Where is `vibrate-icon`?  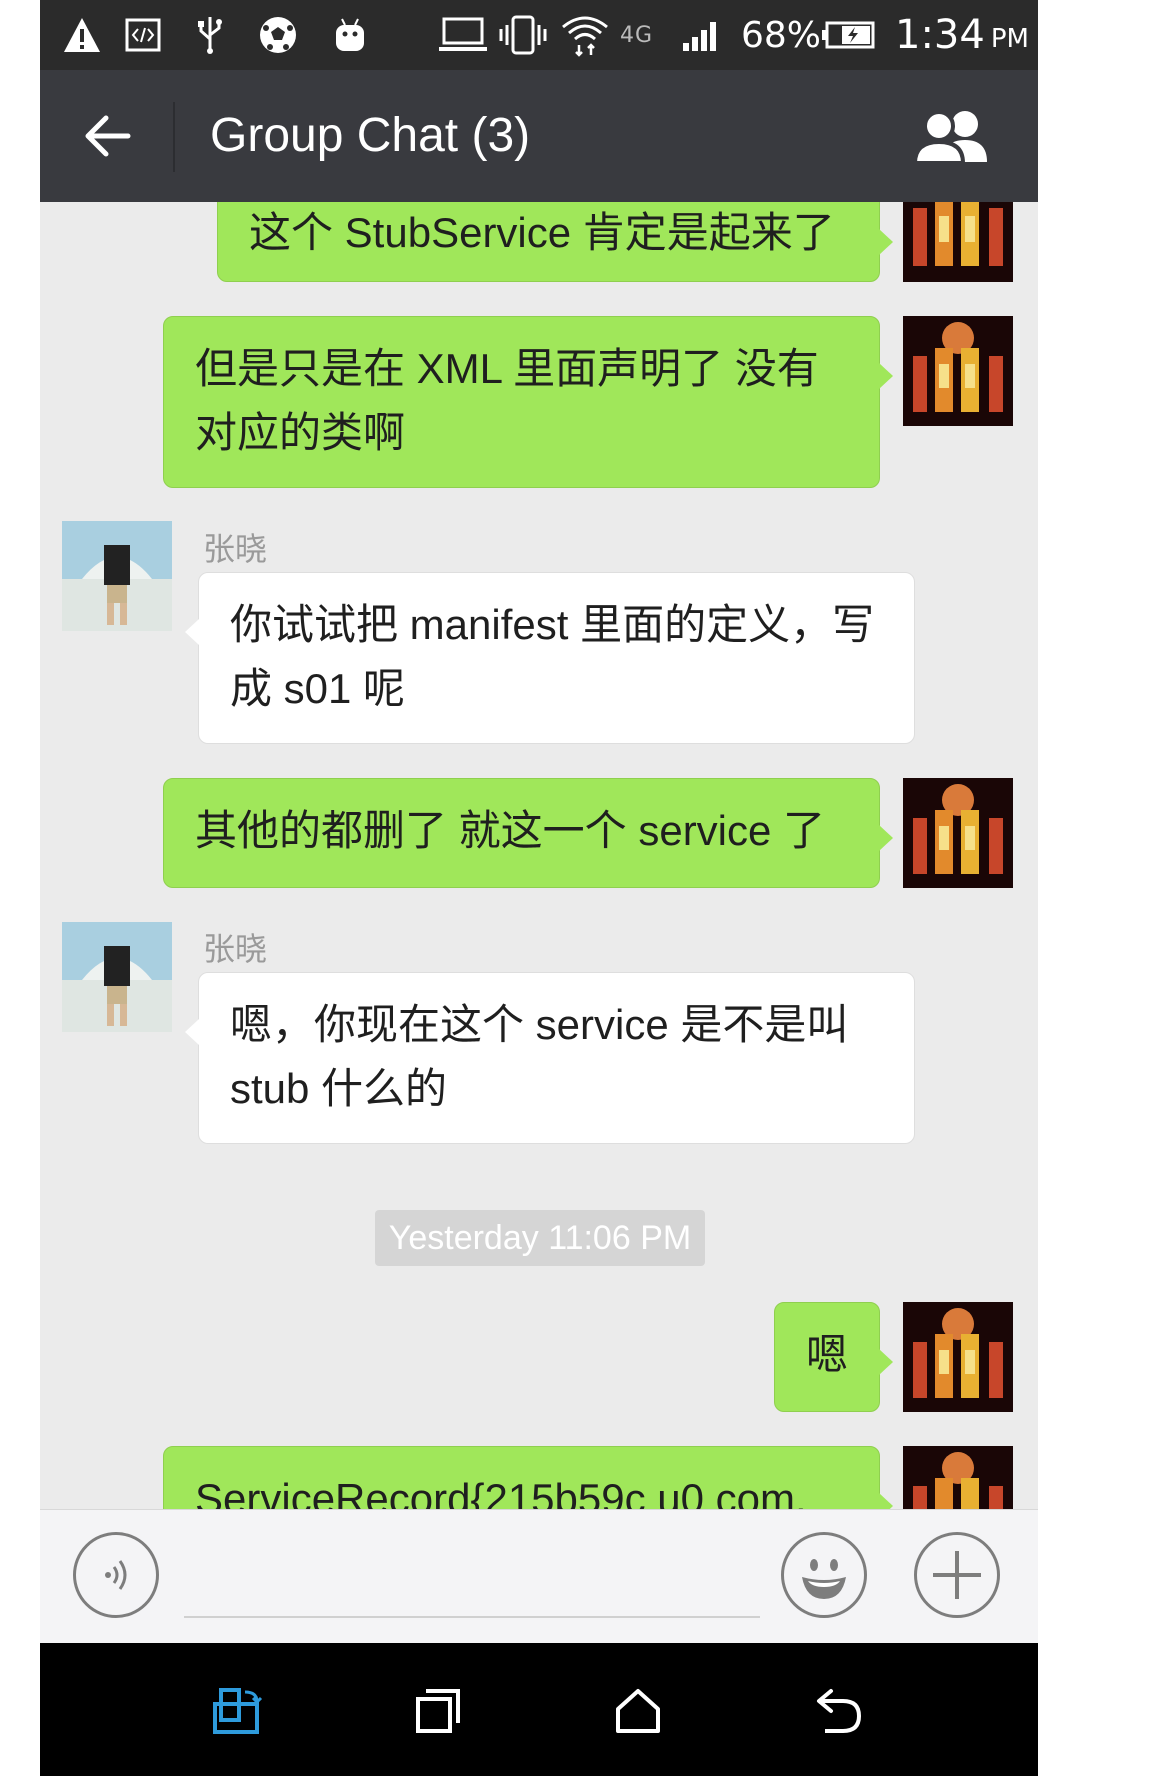 vibrate-icon is located at coordinates (523, 35).